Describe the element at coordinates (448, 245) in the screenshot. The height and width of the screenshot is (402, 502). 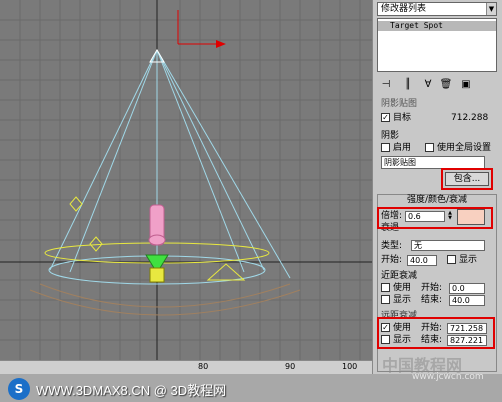
I see `decay-type-dropdown: 无` at that location.